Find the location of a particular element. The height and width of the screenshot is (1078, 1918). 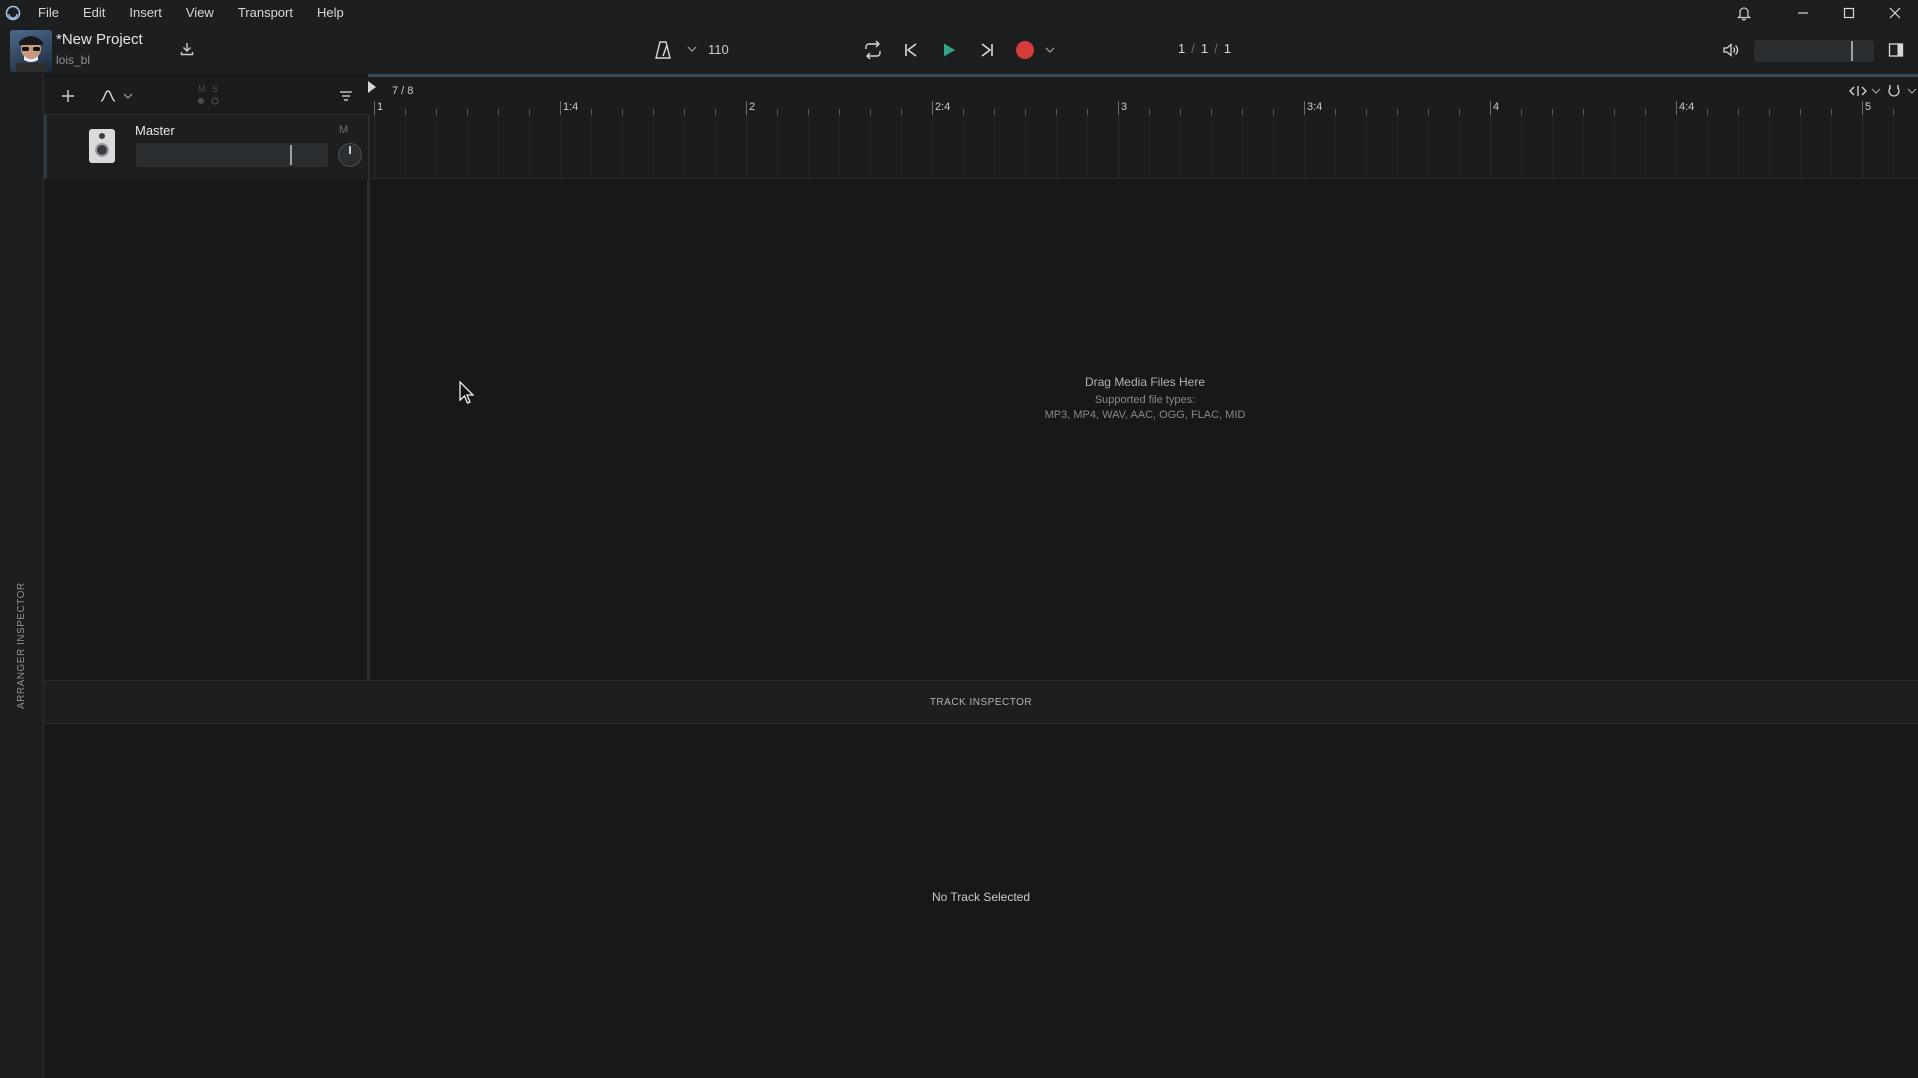

position-beat: 1 is located at coordinates (1204, 48).